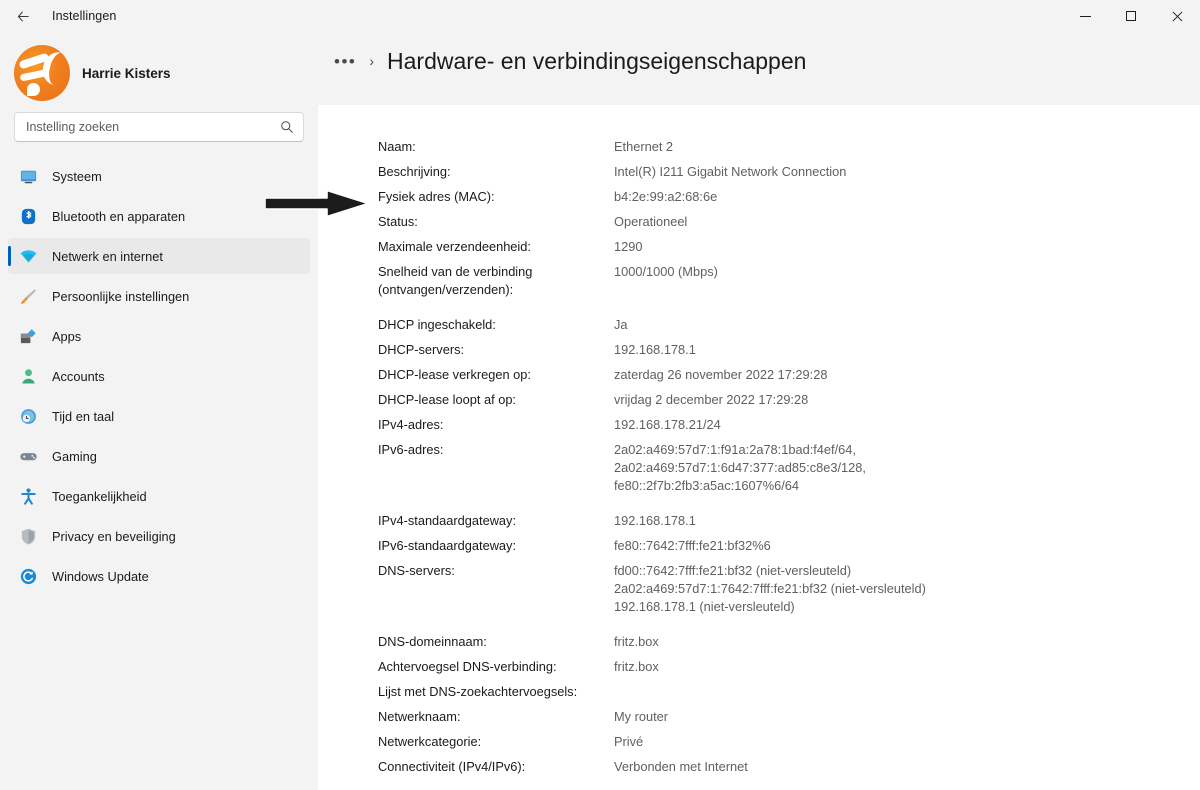  Describe the element at coordinates (28, 176) in the screenshot. I see `monitor-icon` at that location.